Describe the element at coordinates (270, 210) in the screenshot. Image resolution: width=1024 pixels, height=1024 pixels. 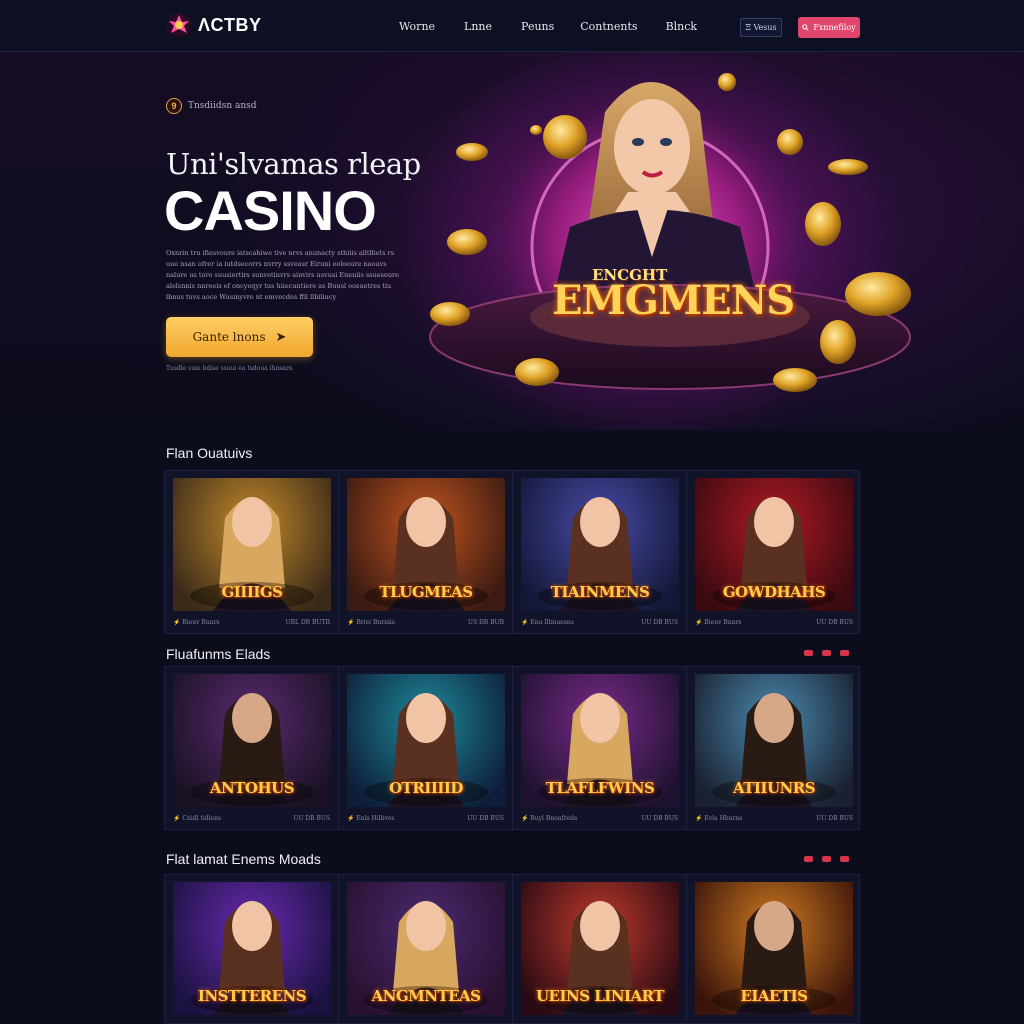
I see `hero-title: CASINO` at that location.